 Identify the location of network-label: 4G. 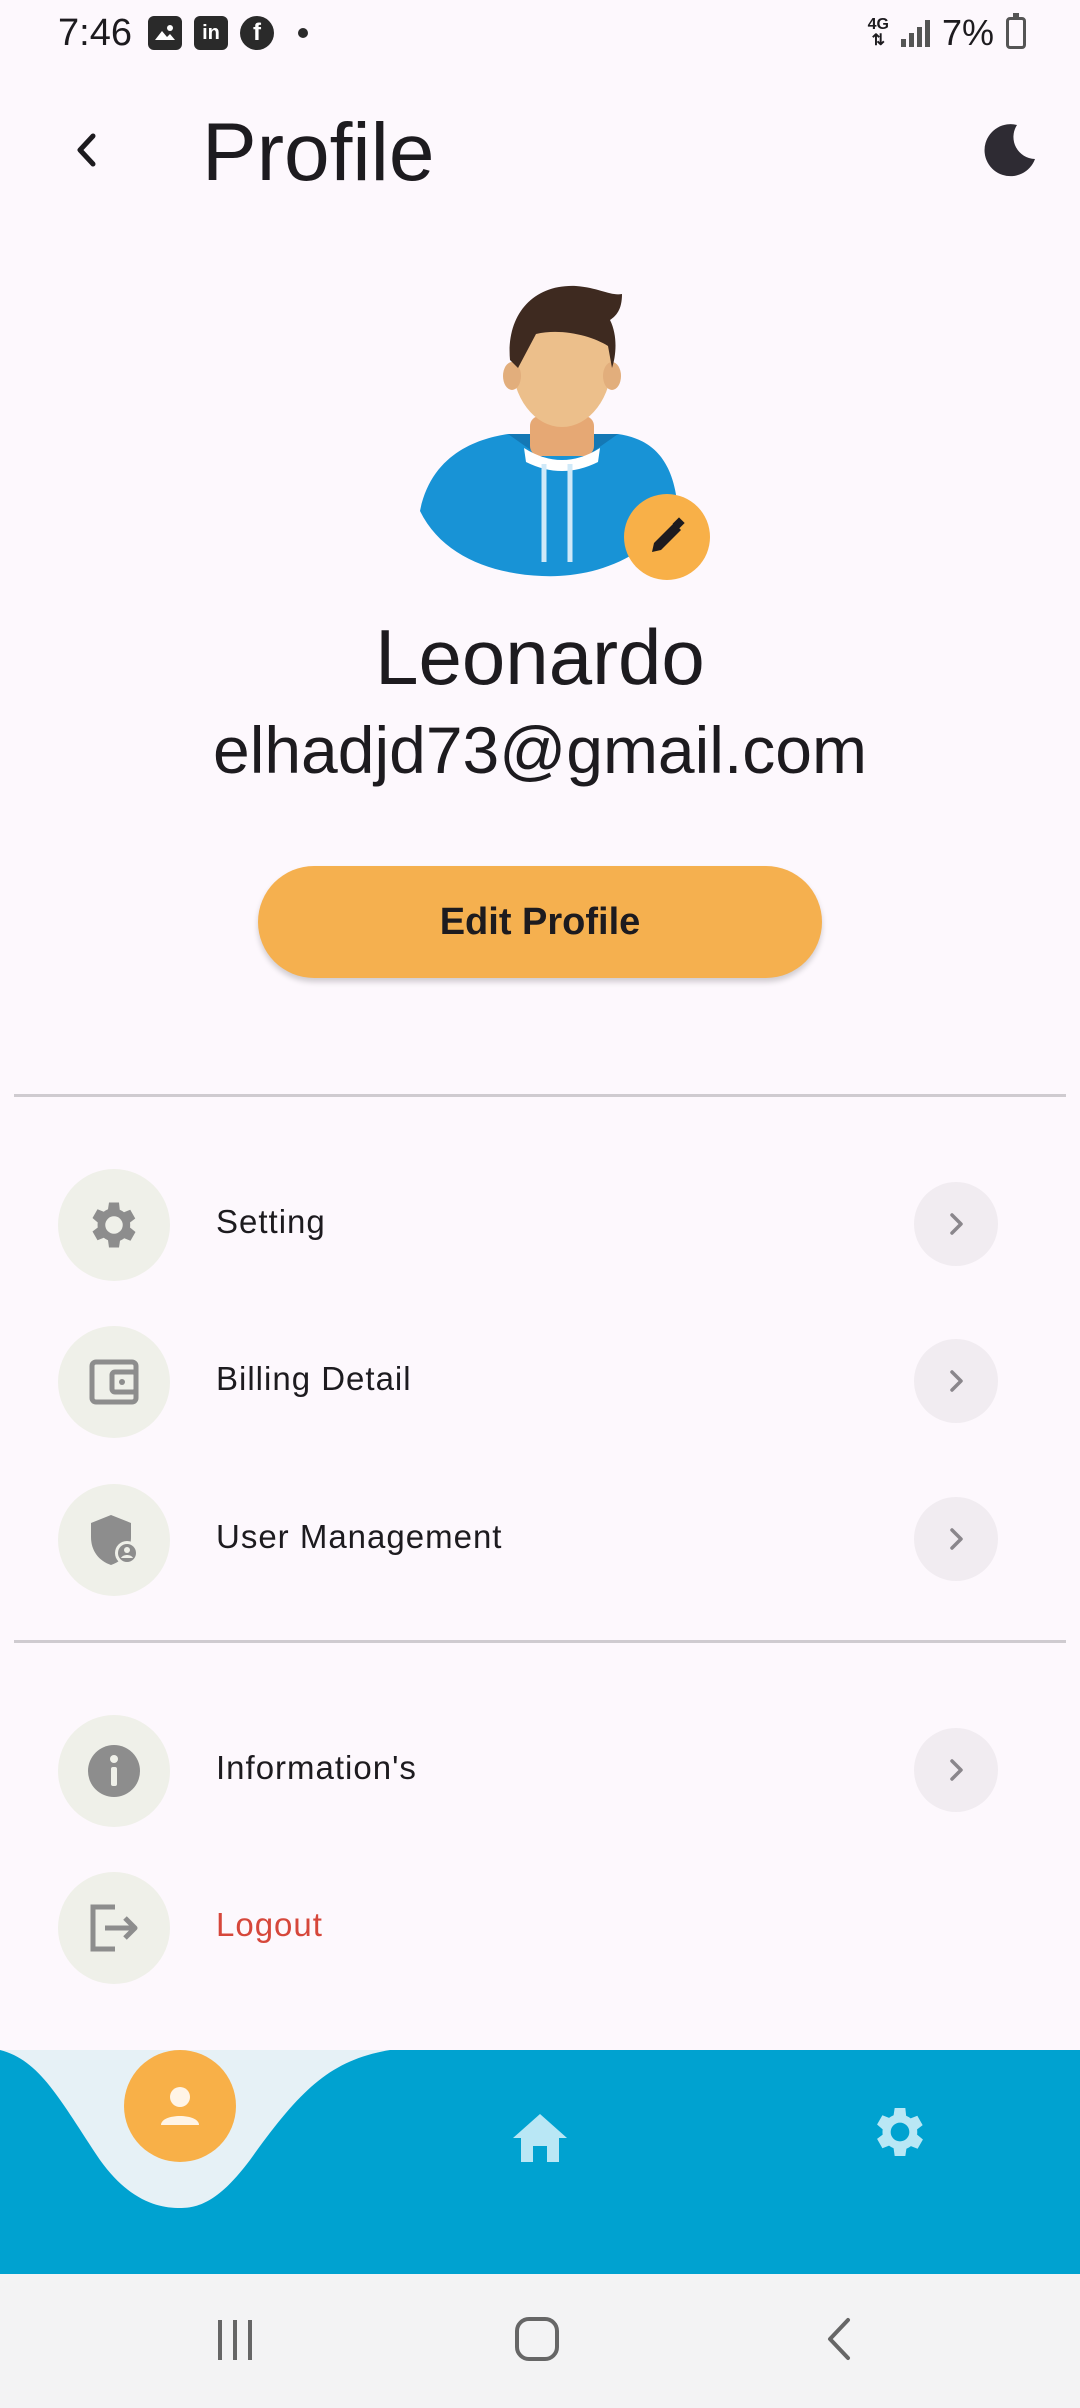
(878, 24).